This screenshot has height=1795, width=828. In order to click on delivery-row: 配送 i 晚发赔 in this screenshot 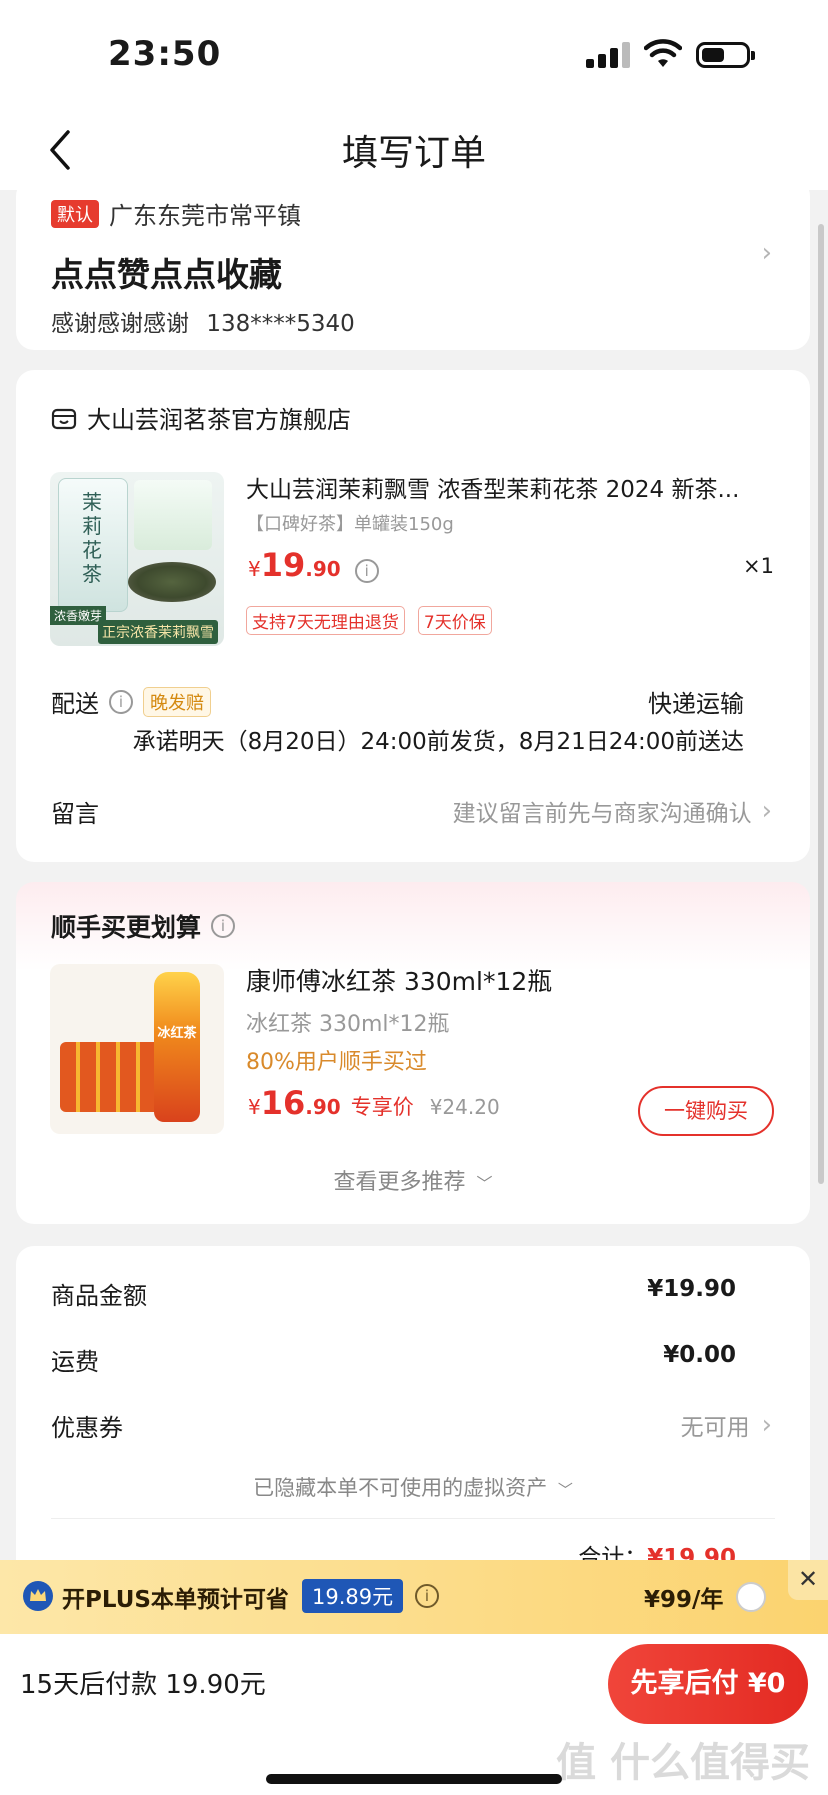, I will do `click(131, 701)`.